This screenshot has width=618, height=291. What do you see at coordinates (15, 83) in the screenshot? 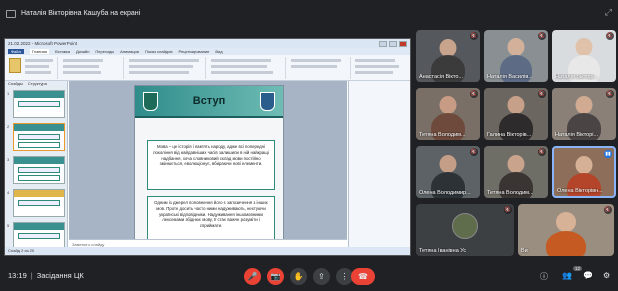
I see `thumb-tab-slides: Слайды` at bounding box center [15, 83].